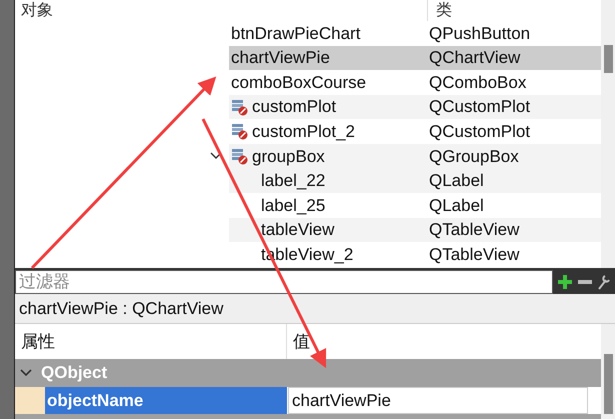 The width and height of the screenshot is (615, 419). I want to click on filter-field: 过滤器, so click(284, 282).